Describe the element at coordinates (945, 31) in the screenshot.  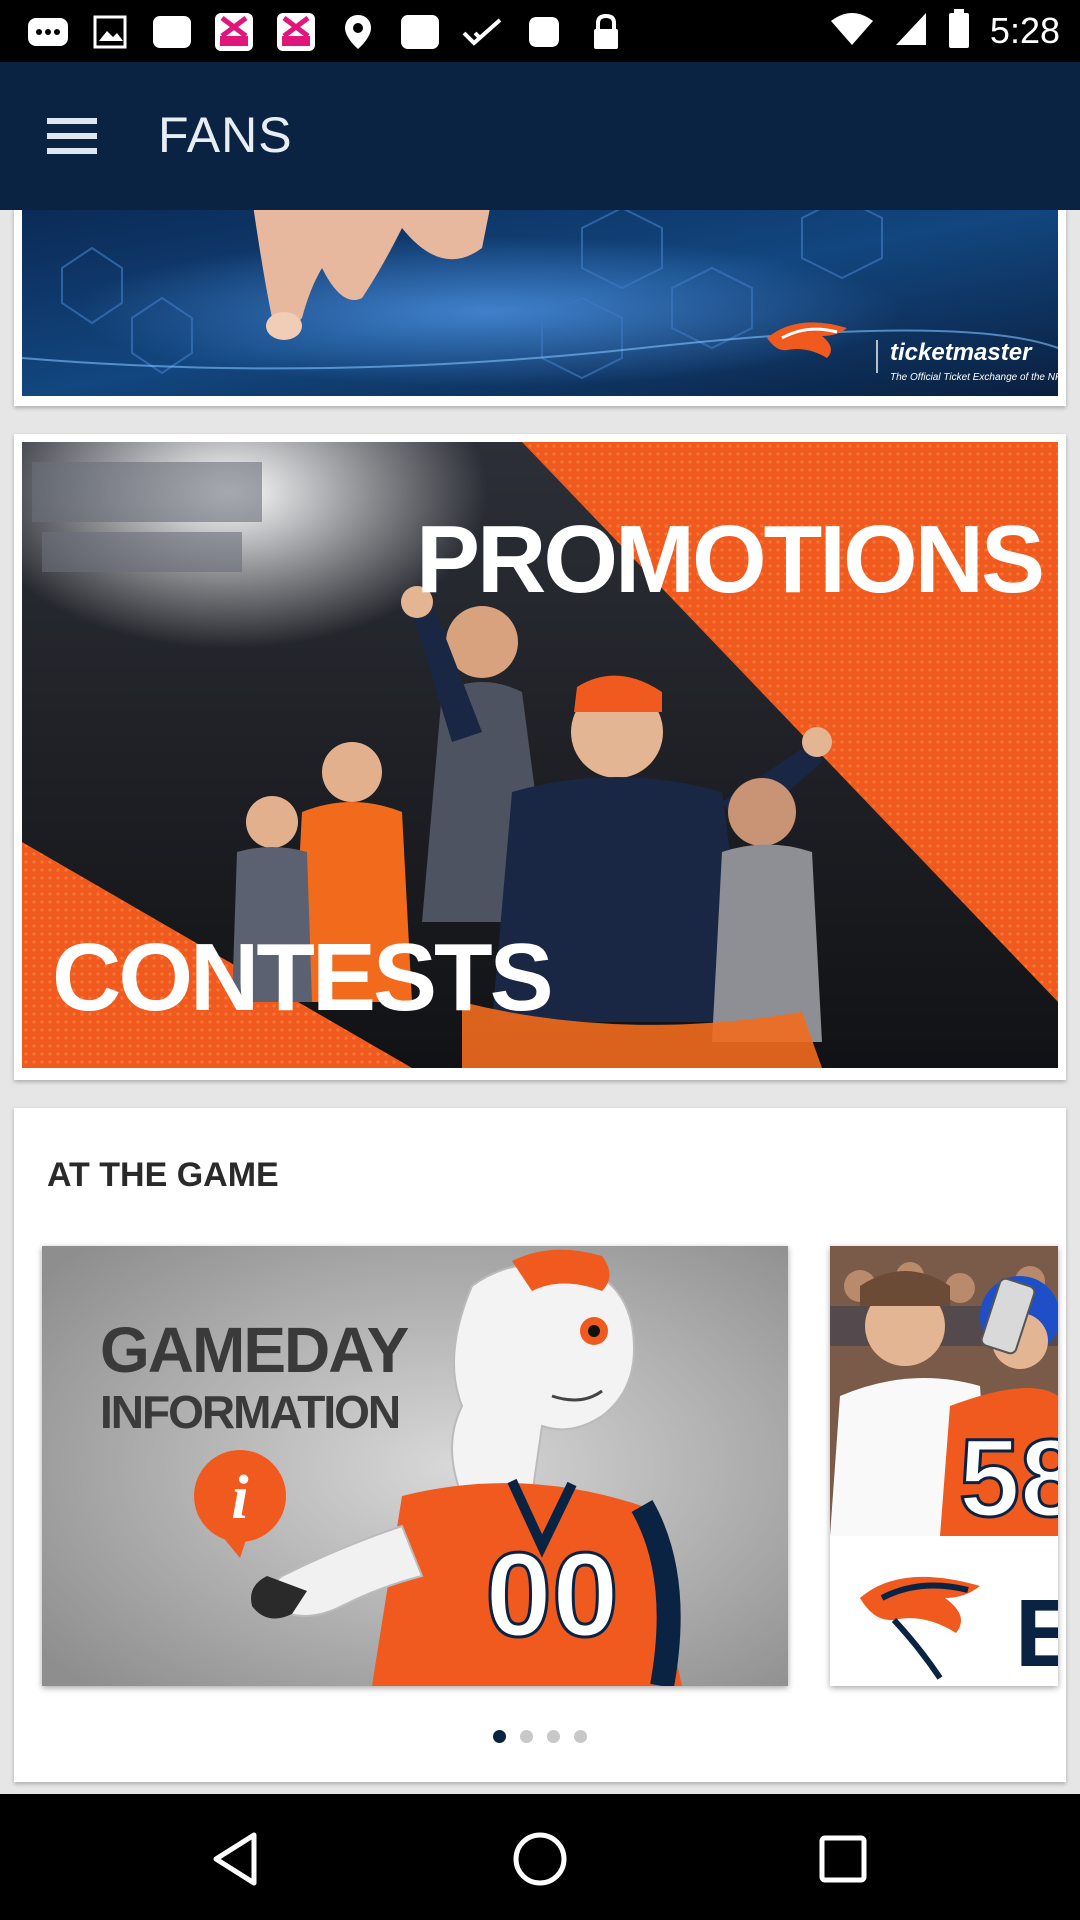
I see `system-indicators: 5:28` at that location.